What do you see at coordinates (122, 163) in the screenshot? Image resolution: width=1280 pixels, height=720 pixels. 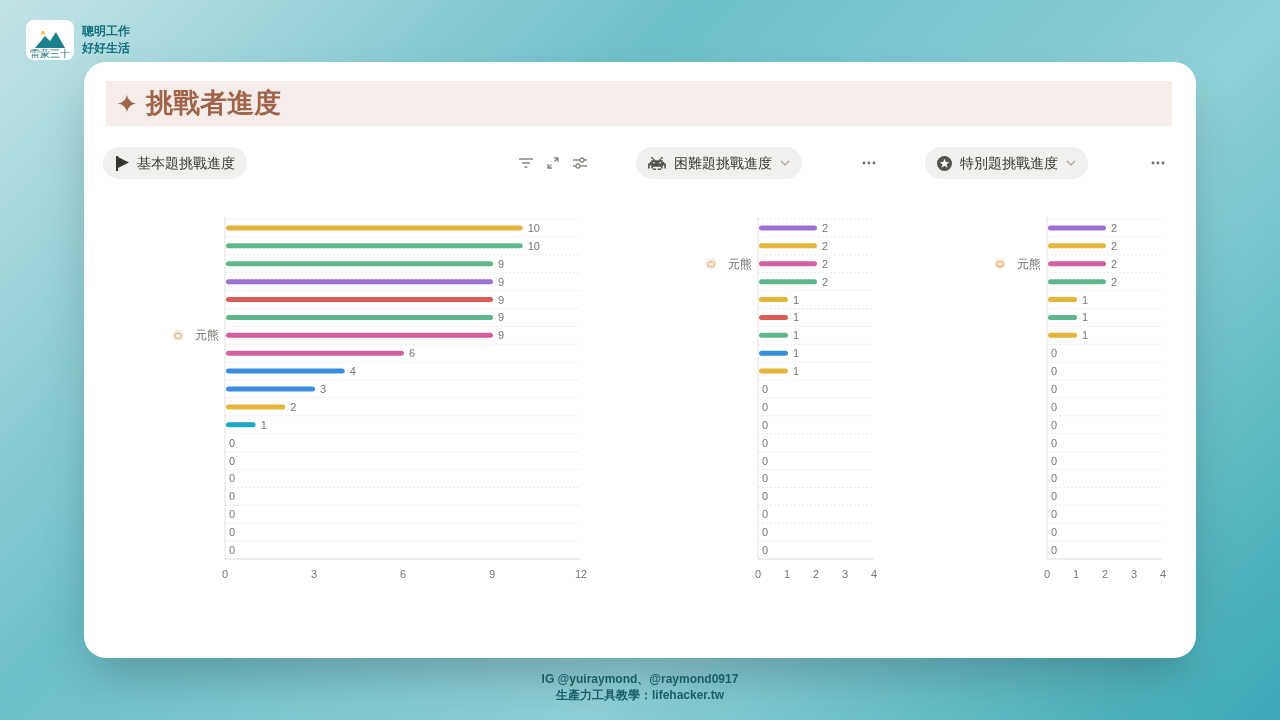 I see `flag-icon` at bounding box center [122, 163].